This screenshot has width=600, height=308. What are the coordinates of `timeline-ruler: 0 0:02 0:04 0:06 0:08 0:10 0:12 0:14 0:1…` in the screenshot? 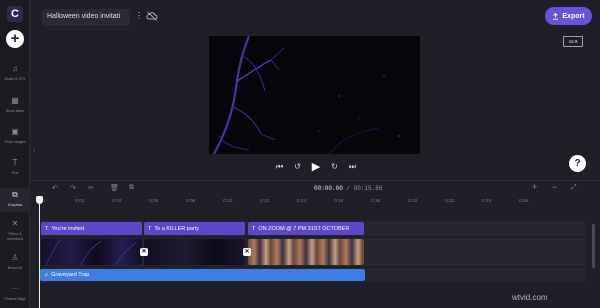 It's located at (319, 203).